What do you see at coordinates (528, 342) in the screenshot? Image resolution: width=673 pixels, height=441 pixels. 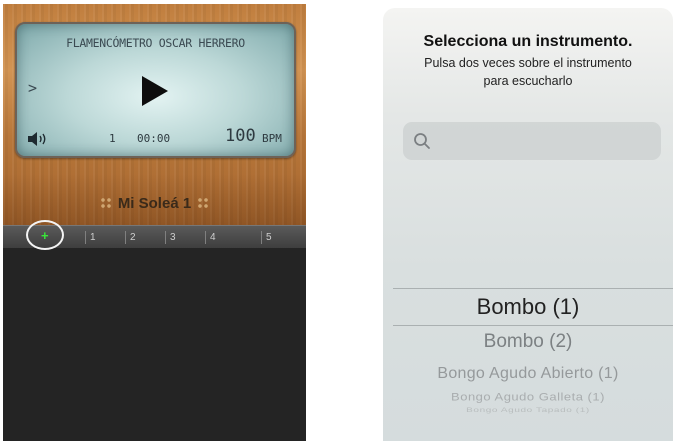 I see `picker-item: Bombo (2)` at bounding box center [528, 342].